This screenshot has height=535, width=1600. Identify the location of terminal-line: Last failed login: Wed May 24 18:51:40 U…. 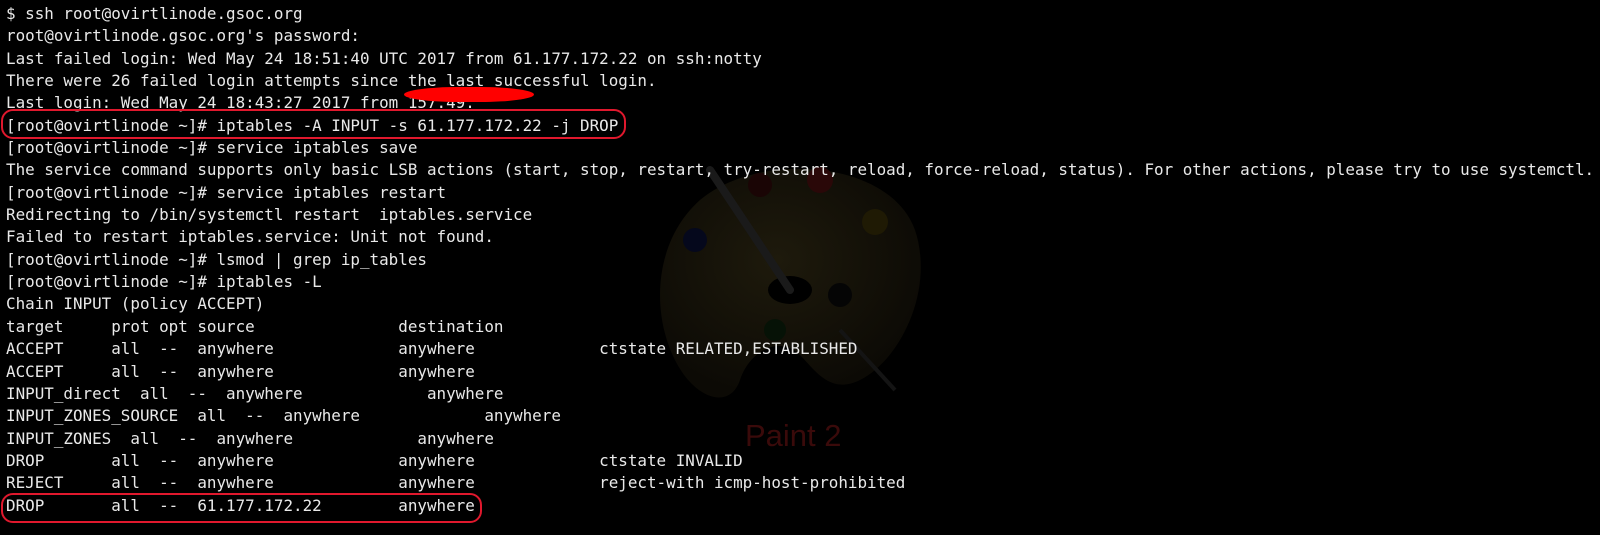
(384, 58).